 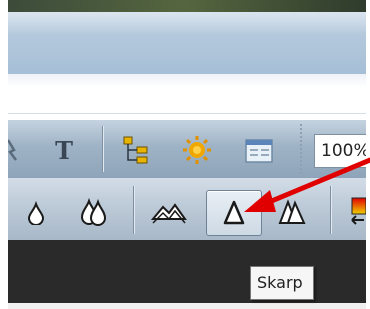 I want to click on double-drop-icon, so click(x=94, y=212).